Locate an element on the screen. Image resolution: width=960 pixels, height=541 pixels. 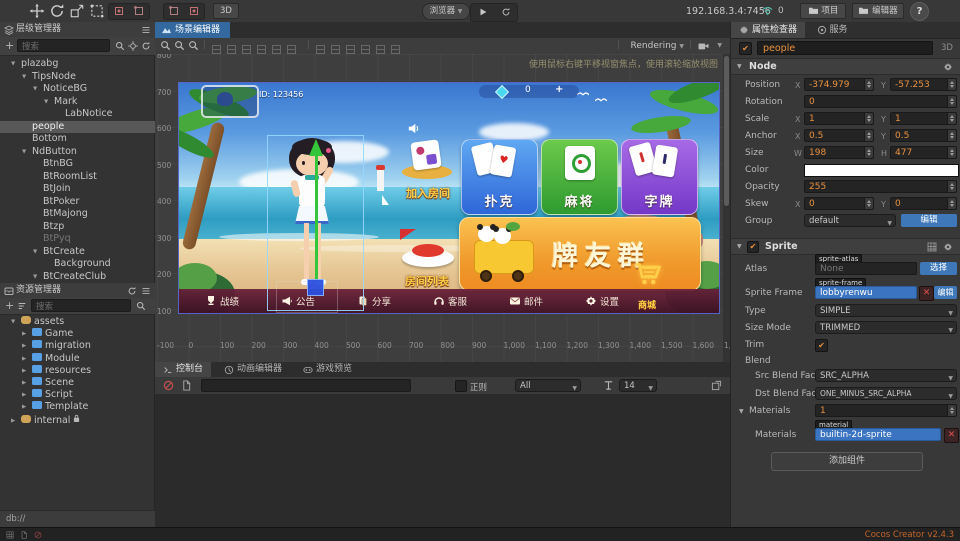
asset-item-migration: ▶ migration is located at coordinates (77, 346).